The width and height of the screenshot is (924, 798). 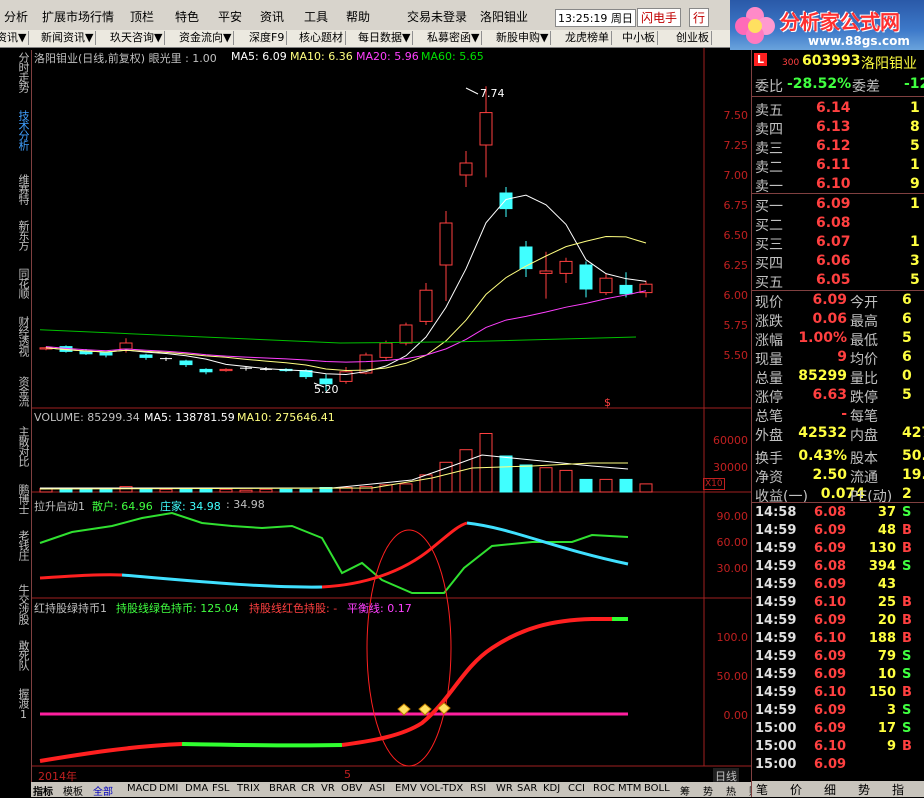 What do you see at coordinates (833, 127) in the screenshot?
I see `ask-price: 6.13` at bounding box center [833, 127].